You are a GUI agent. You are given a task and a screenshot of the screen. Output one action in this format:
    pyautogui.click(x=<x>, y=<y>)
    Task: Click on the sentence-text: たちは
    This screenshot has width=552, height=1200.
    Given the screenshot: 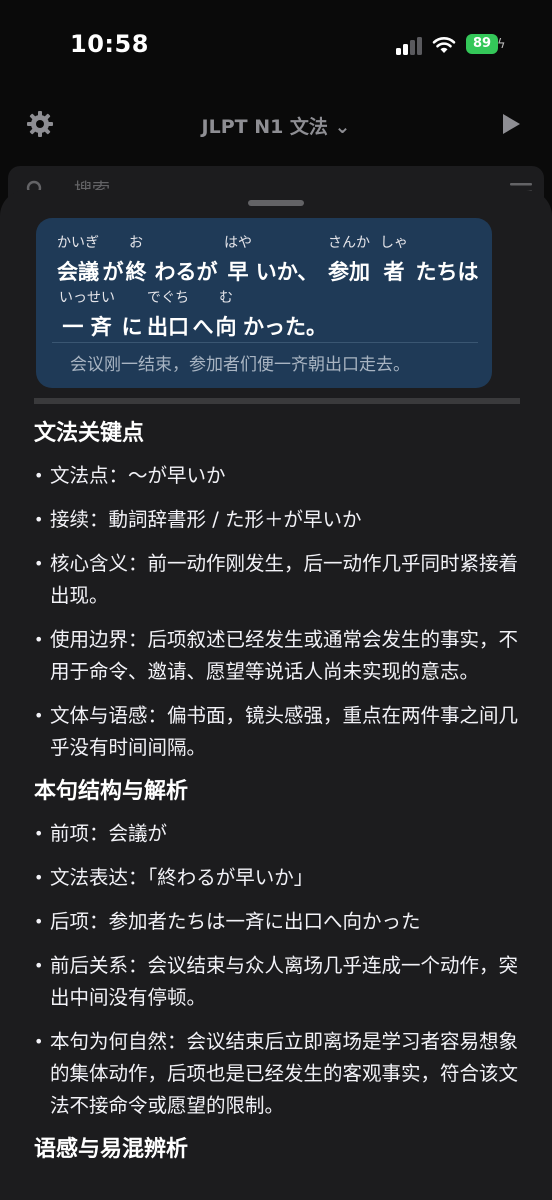 What is the action you would take?
    pyautogui.click(x=447, y=272)
    